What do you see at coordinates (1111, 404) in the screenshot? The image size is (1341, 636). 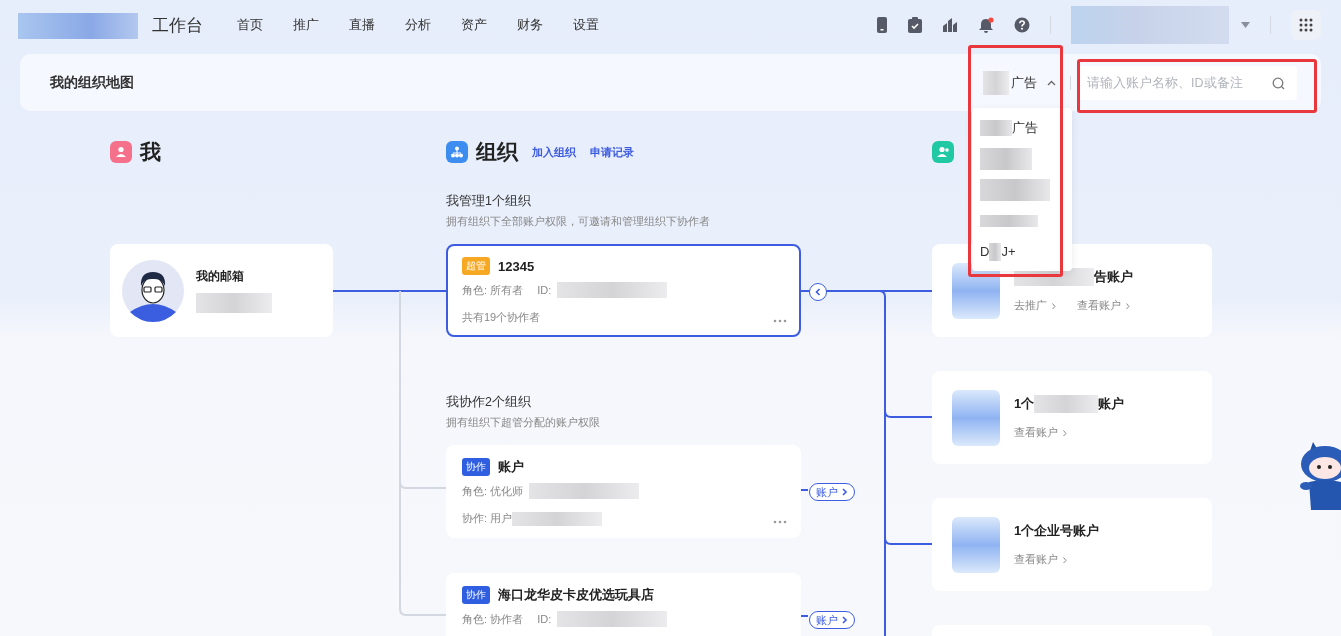 I see `account-title: 账户` at bounding box center [1111, 404].